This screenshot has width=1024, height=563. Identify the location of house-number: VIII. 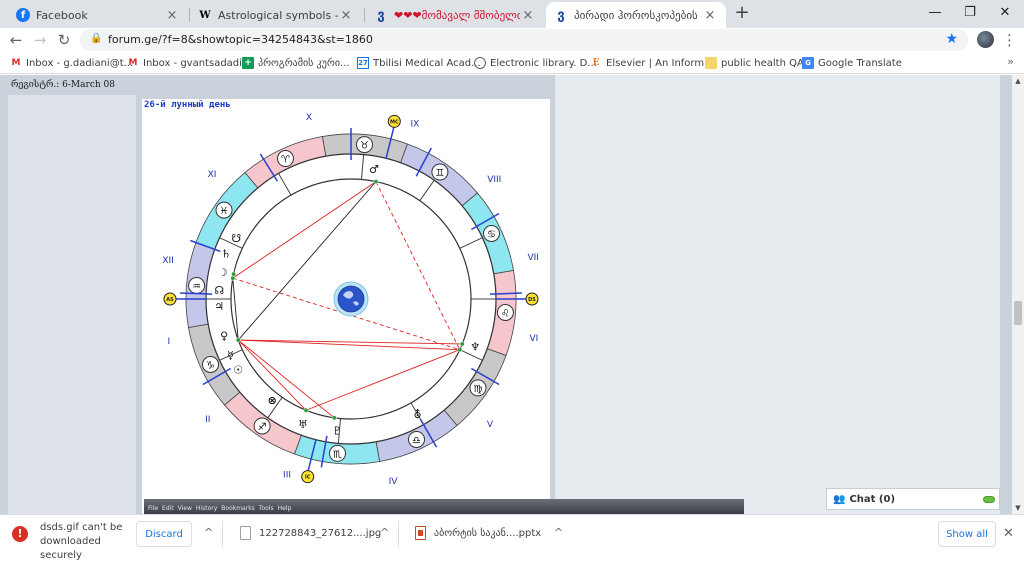
(494, 180).